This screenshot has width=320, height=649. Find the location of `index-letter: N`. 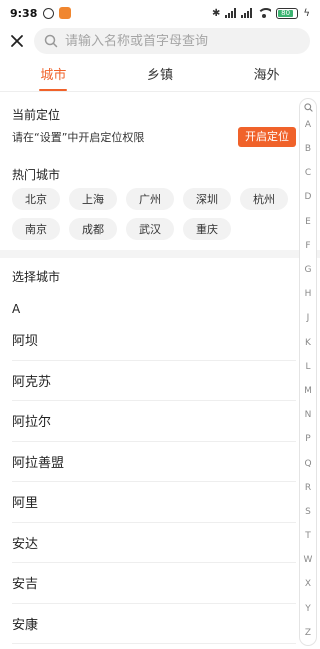

index-letter: N is located at coordinates (308, 415).